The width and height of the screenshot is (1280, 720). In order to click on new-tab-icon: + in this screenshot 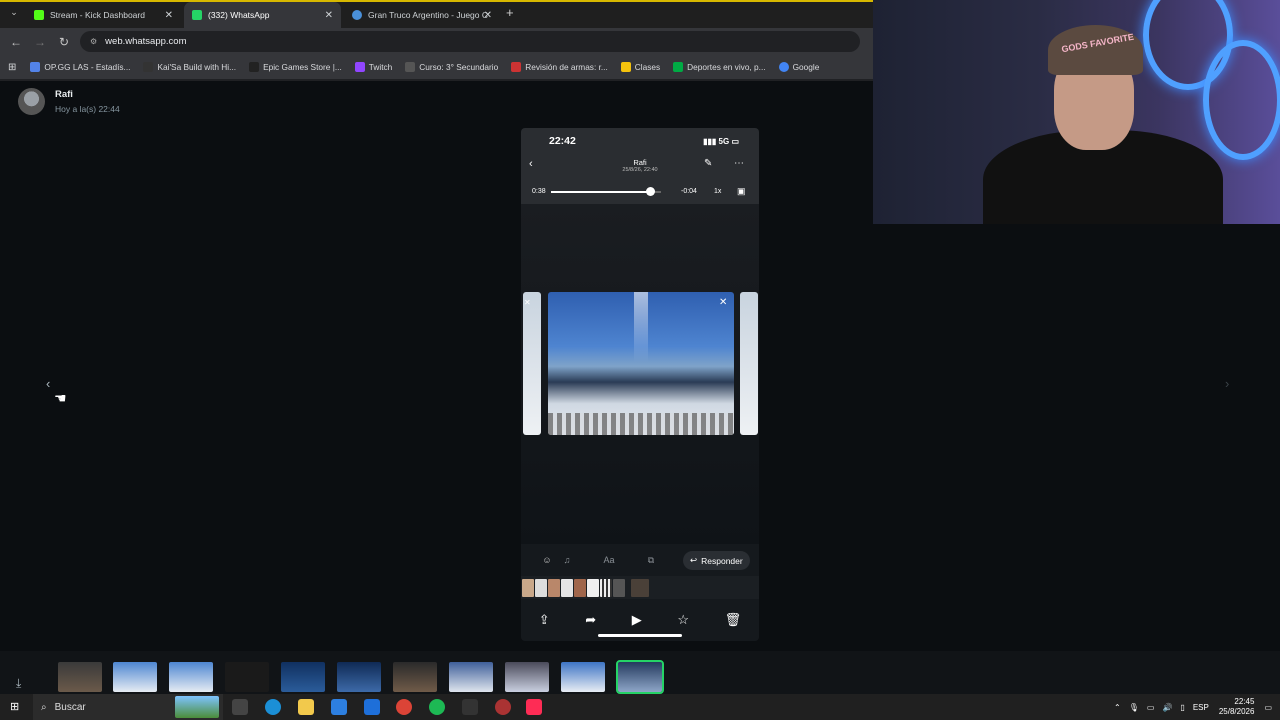, I will do `click(510, 12)`.